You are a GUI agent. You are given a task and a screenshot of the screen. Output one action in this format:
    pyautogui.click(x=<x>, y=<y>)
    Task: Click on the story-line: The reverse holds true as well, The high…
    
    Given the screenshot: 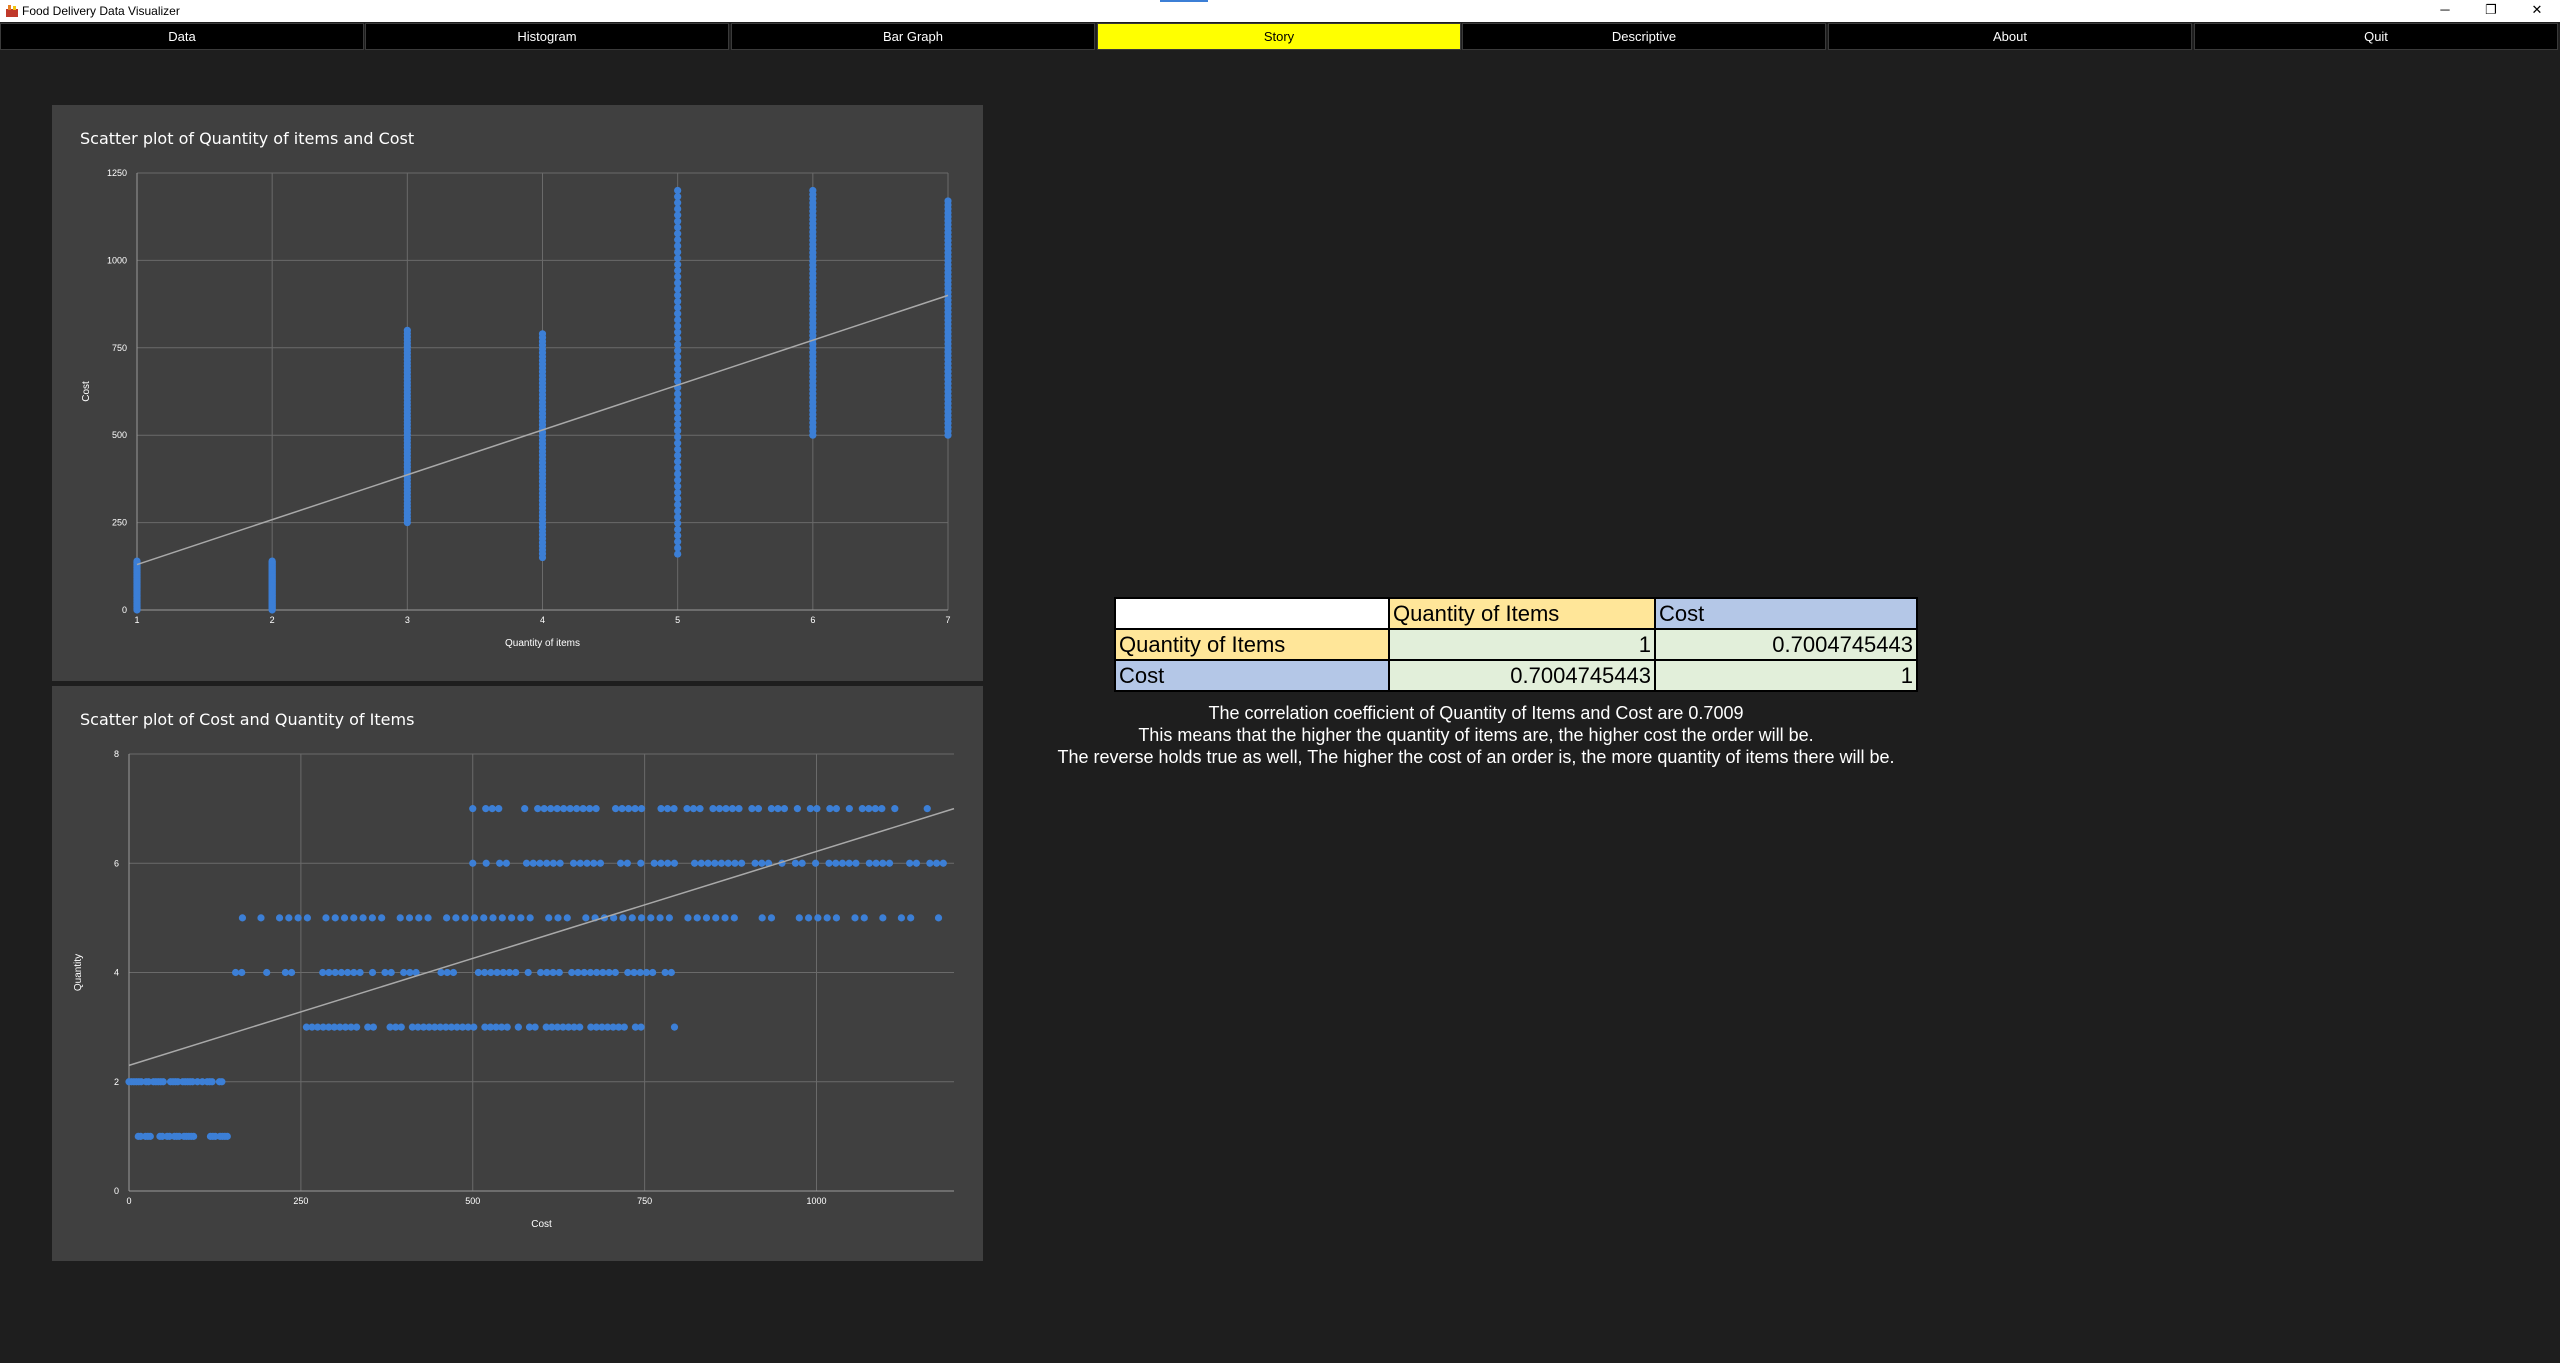 What is the action you would take?
    pyautogui.click(x=1476, y=757)
    